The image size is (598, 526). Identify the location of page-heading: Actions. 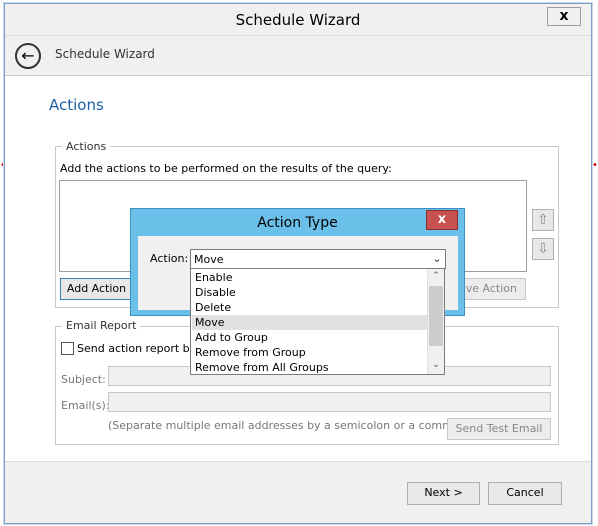
(76, 105).